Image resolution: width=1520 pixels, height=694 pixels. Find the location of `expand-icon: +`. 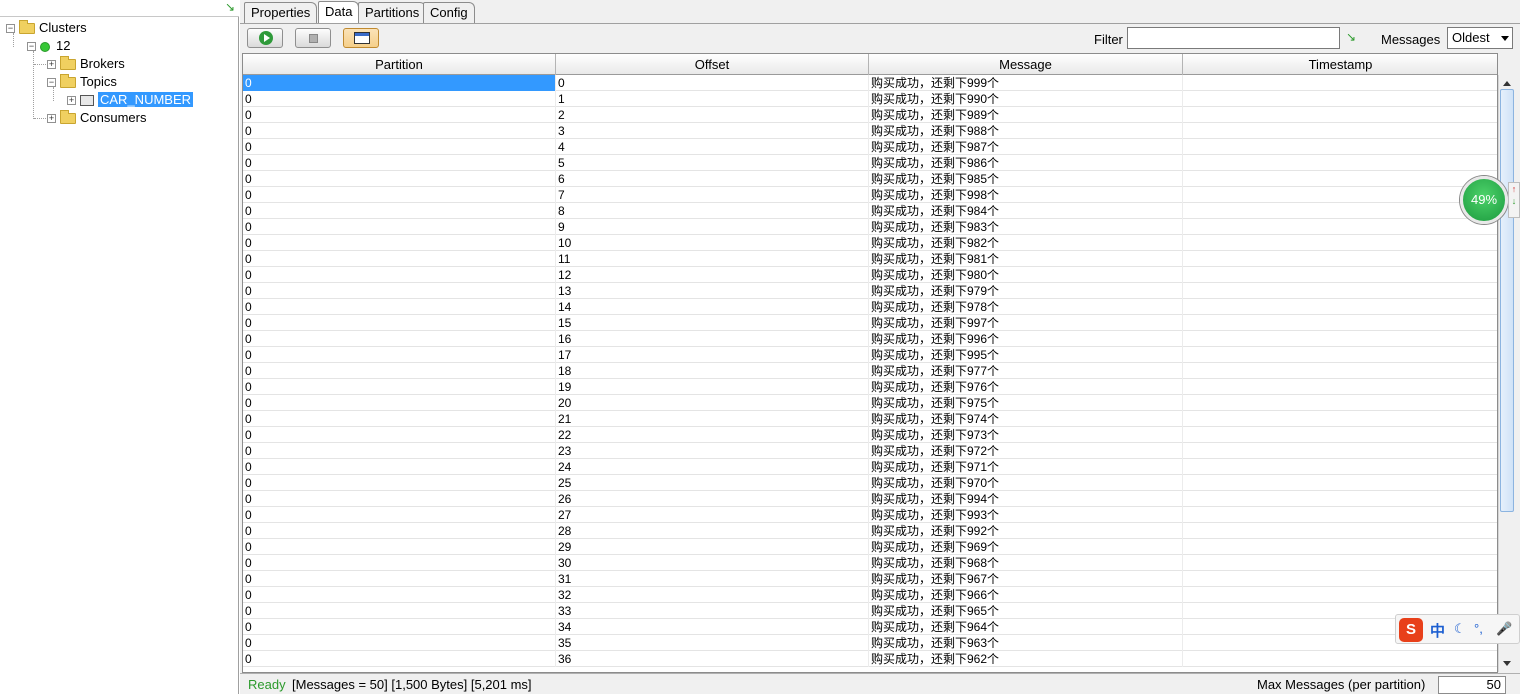

expand-icon: + is located at coordinates (71, 101).